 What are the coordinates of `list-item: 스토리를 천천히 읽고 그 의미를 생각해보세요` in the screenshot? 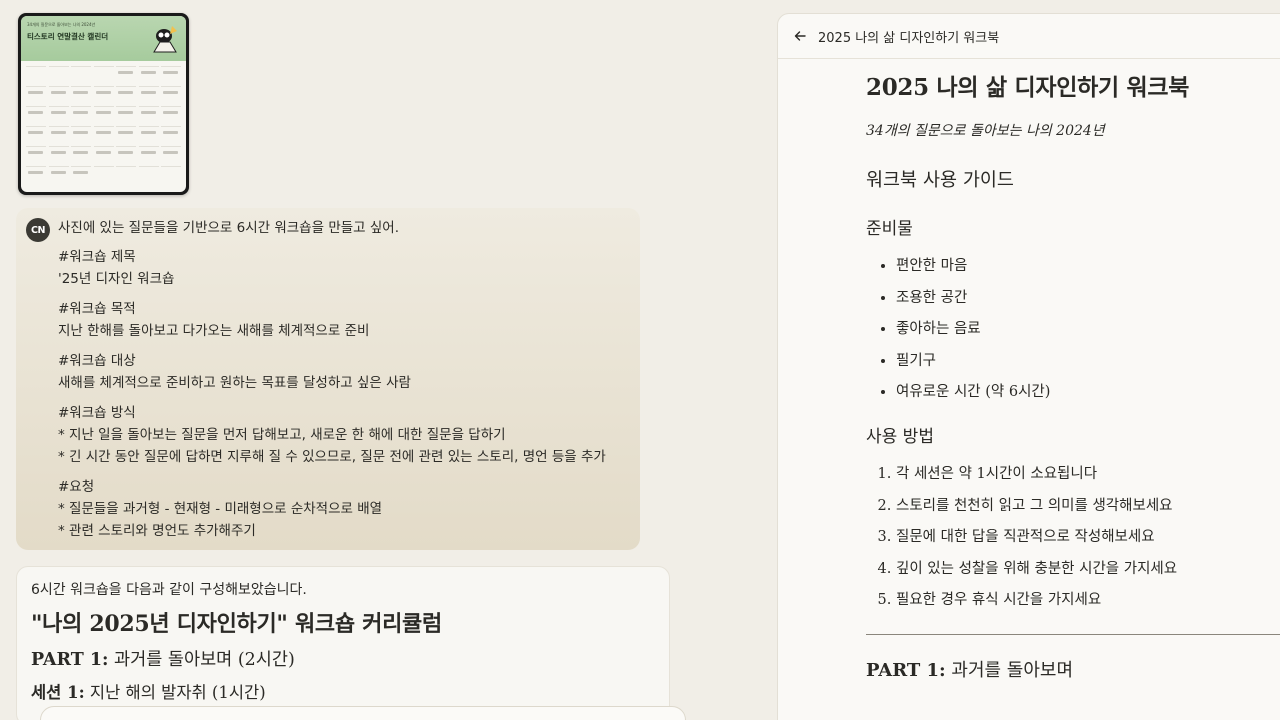 It's located at (1088, 506).